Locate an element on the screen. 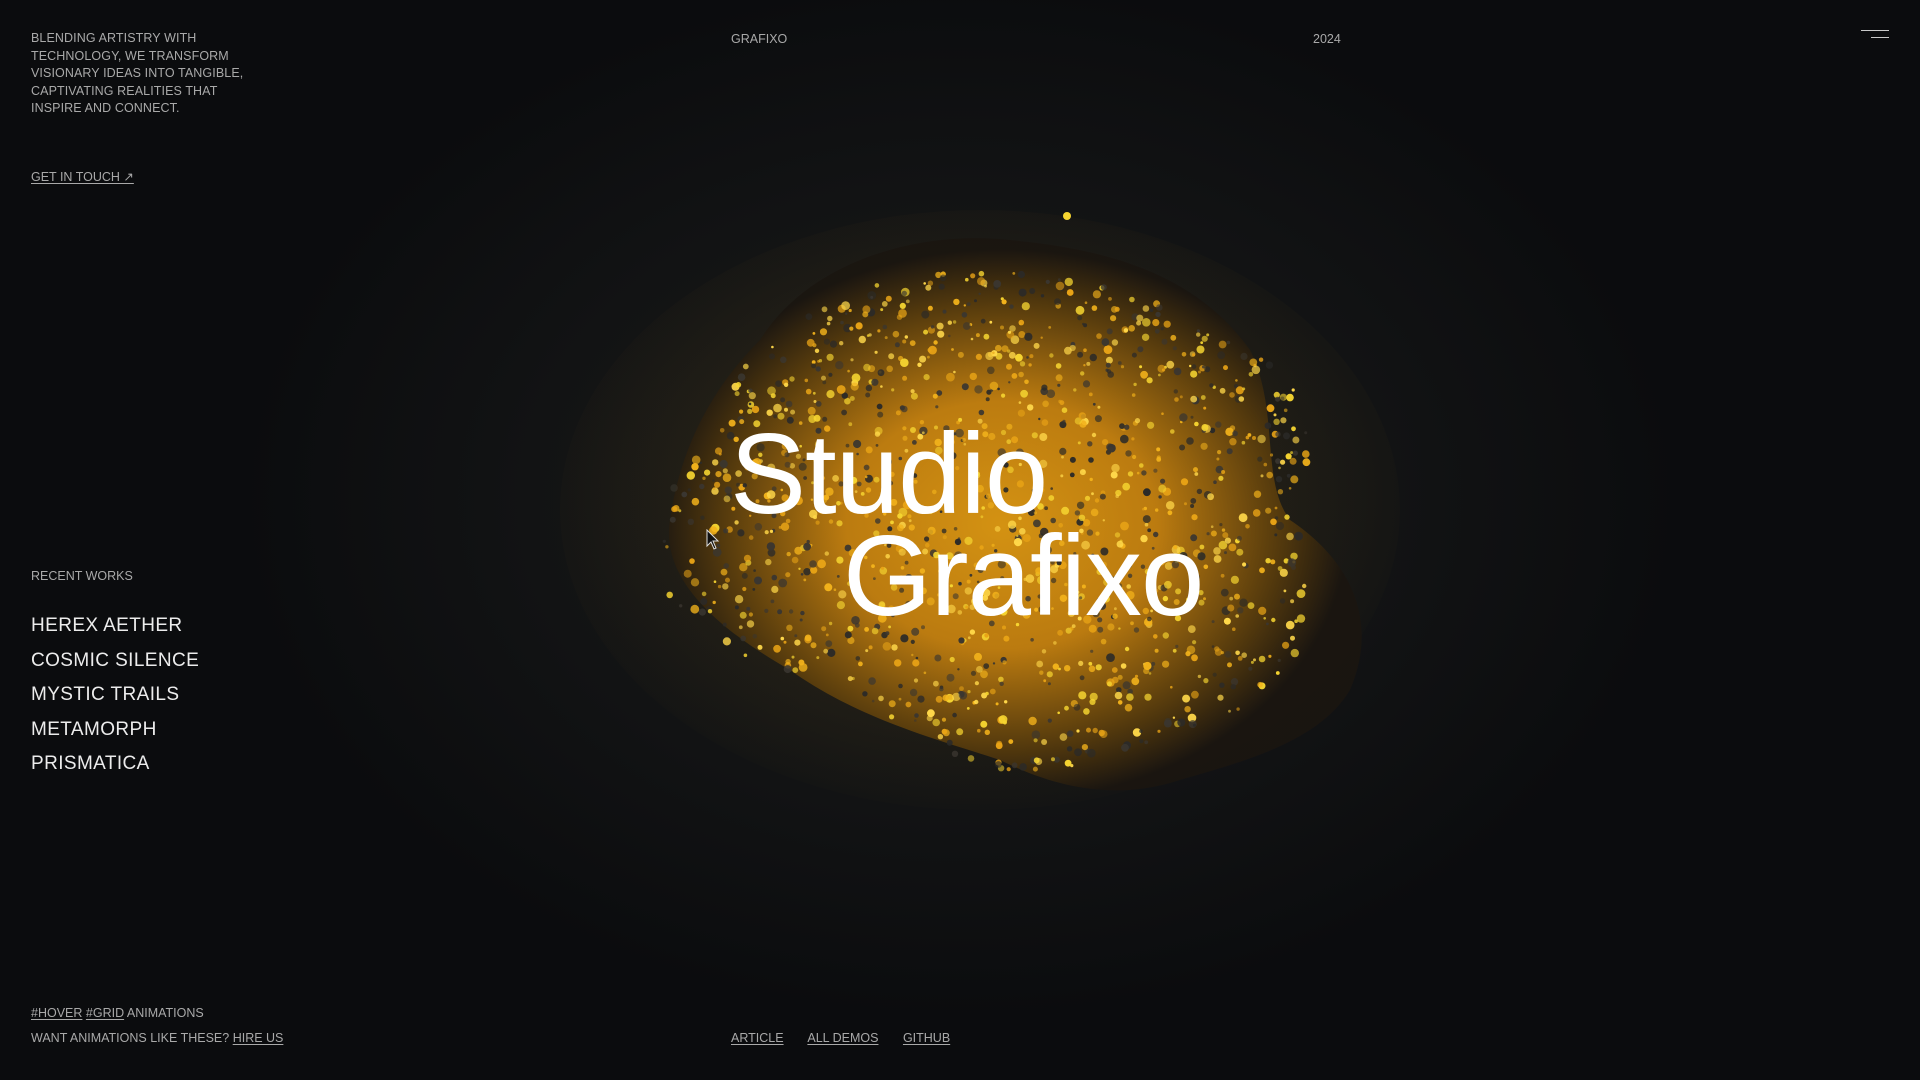 This screenshot has height=1080, width=1920. hover-tag-link: #HOVER is located at coordinates (56, 1013).